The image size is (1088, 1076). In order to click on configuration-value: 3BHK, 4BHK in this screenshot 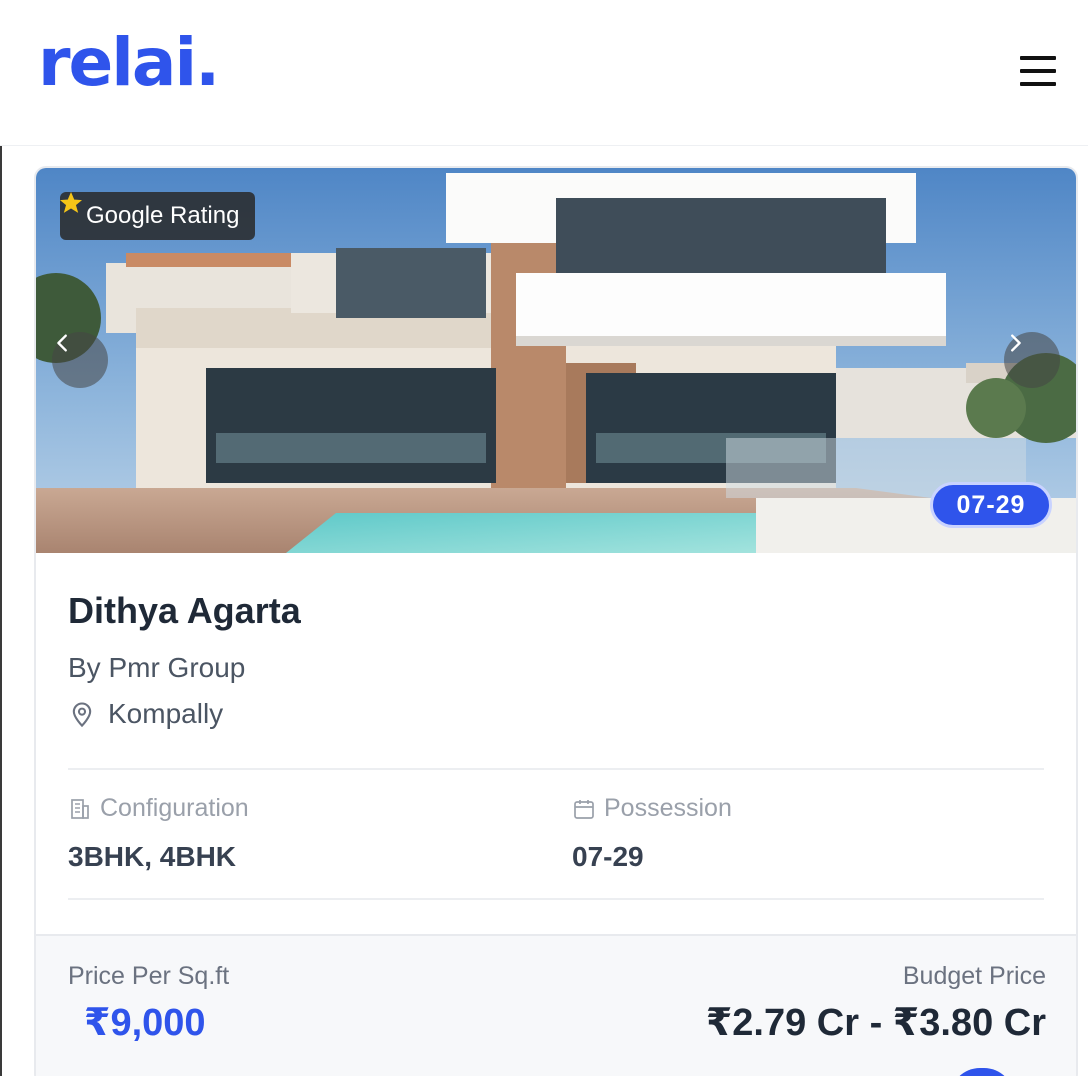, I will do `click(152, 856)`.